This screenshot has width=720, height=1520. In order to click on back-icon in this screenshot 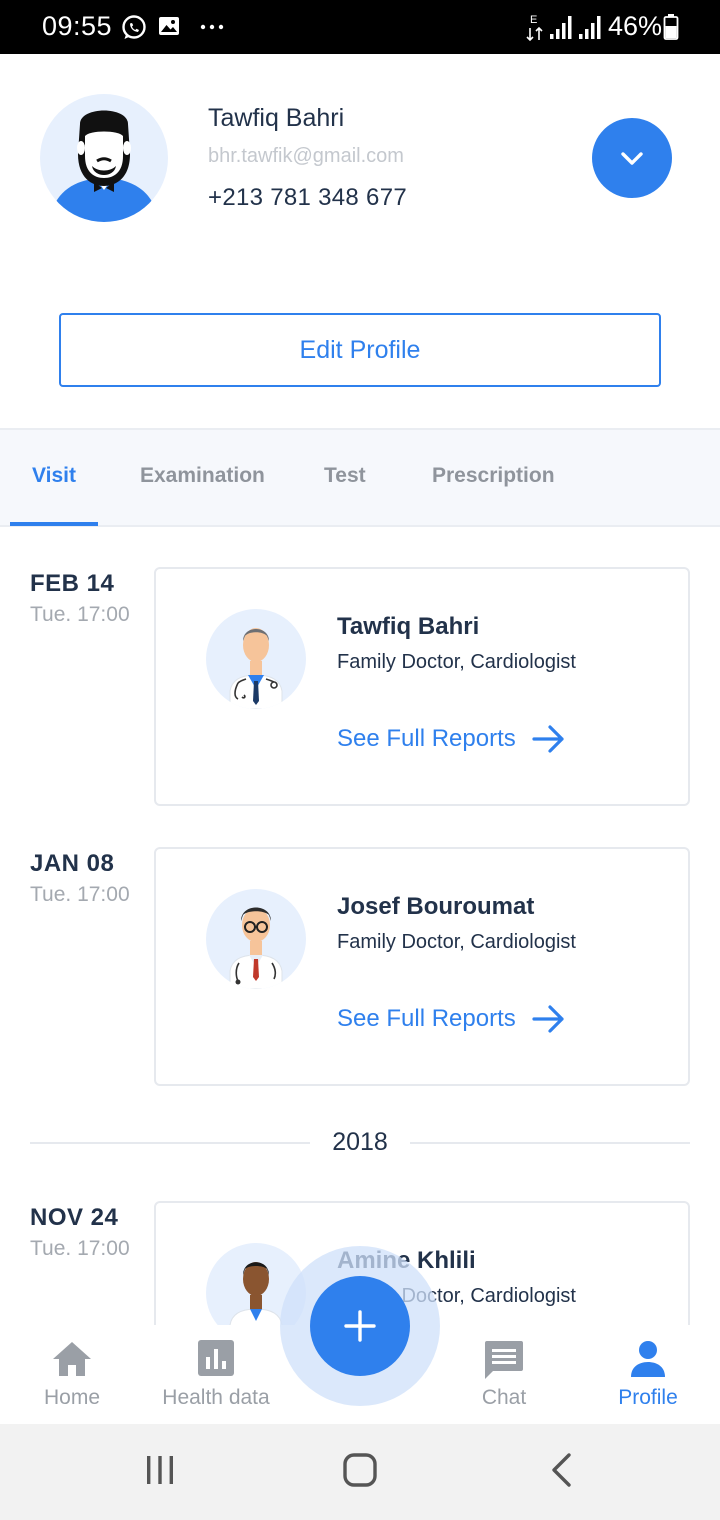, I will do `click(562, 1470)`.